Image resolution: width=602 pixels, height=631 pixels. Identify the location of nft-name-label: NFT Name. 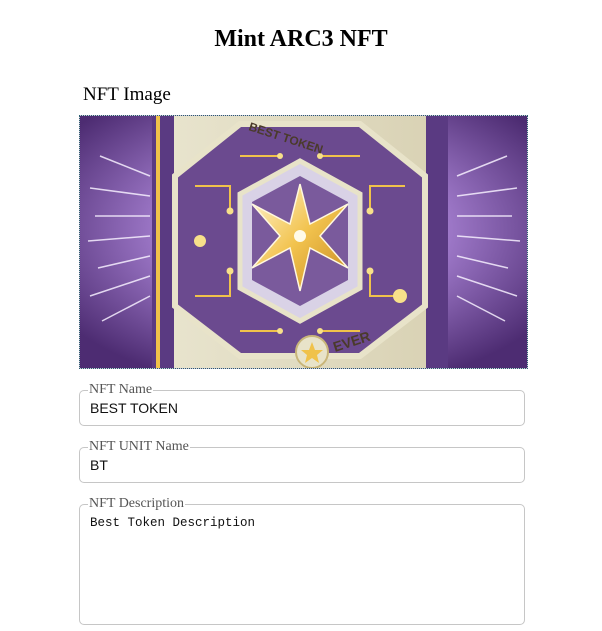
(121, 389).